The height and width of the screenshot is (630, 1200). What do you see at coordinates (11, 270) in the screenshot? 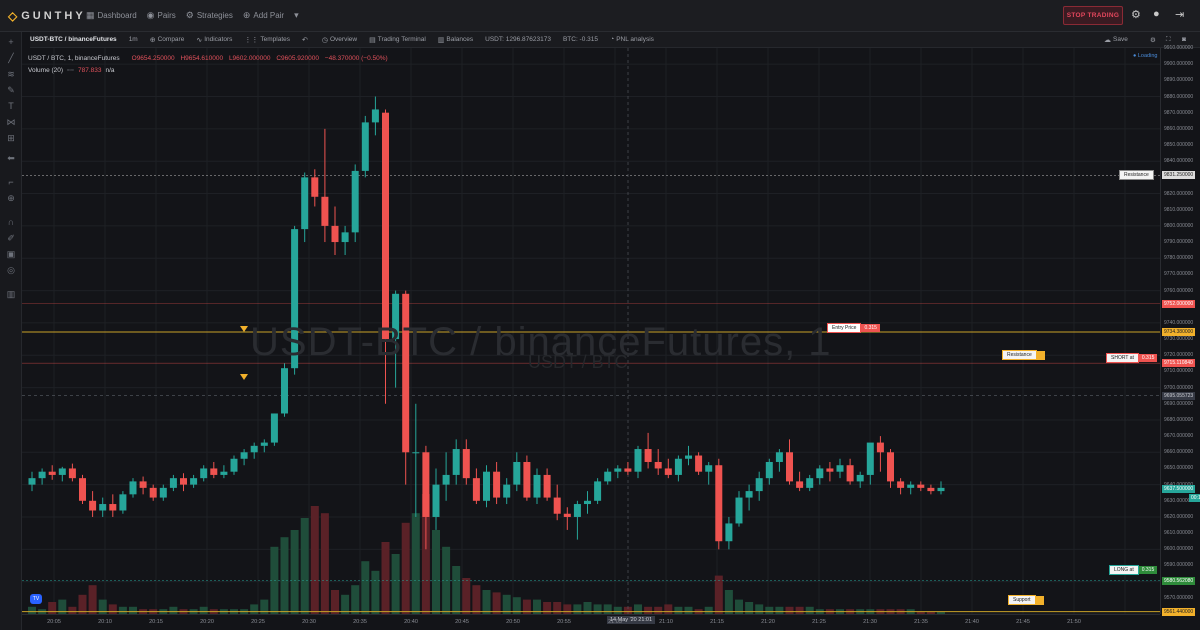
I see `visibility-eye-icon: ◎` at bounding box center [11, 270].